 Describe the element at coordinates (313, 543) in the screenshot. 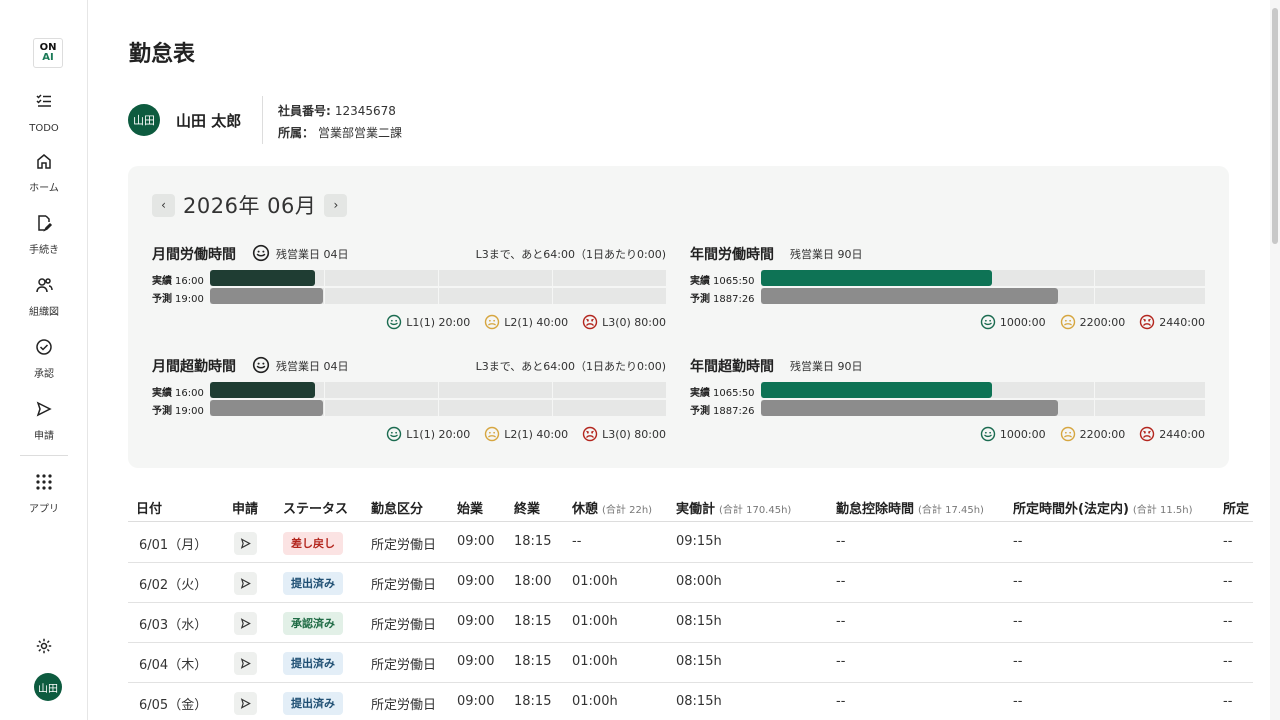

I see `status-badge: 差し戻し` at that location.